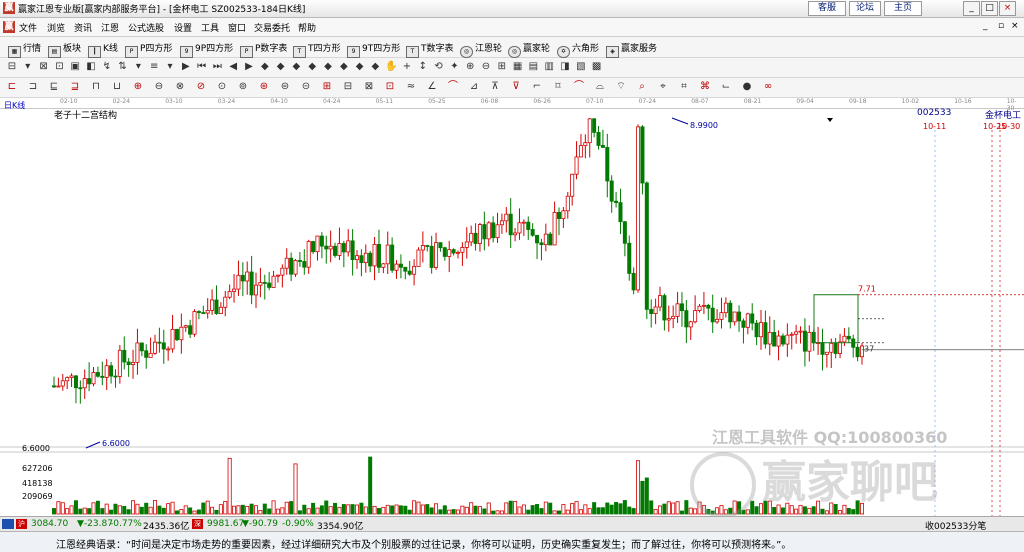  What do you see at coordinates (600, 87) in the screenshot?
I see `analysis-tool-icon: ⌓` at bounding box center [600, 87].